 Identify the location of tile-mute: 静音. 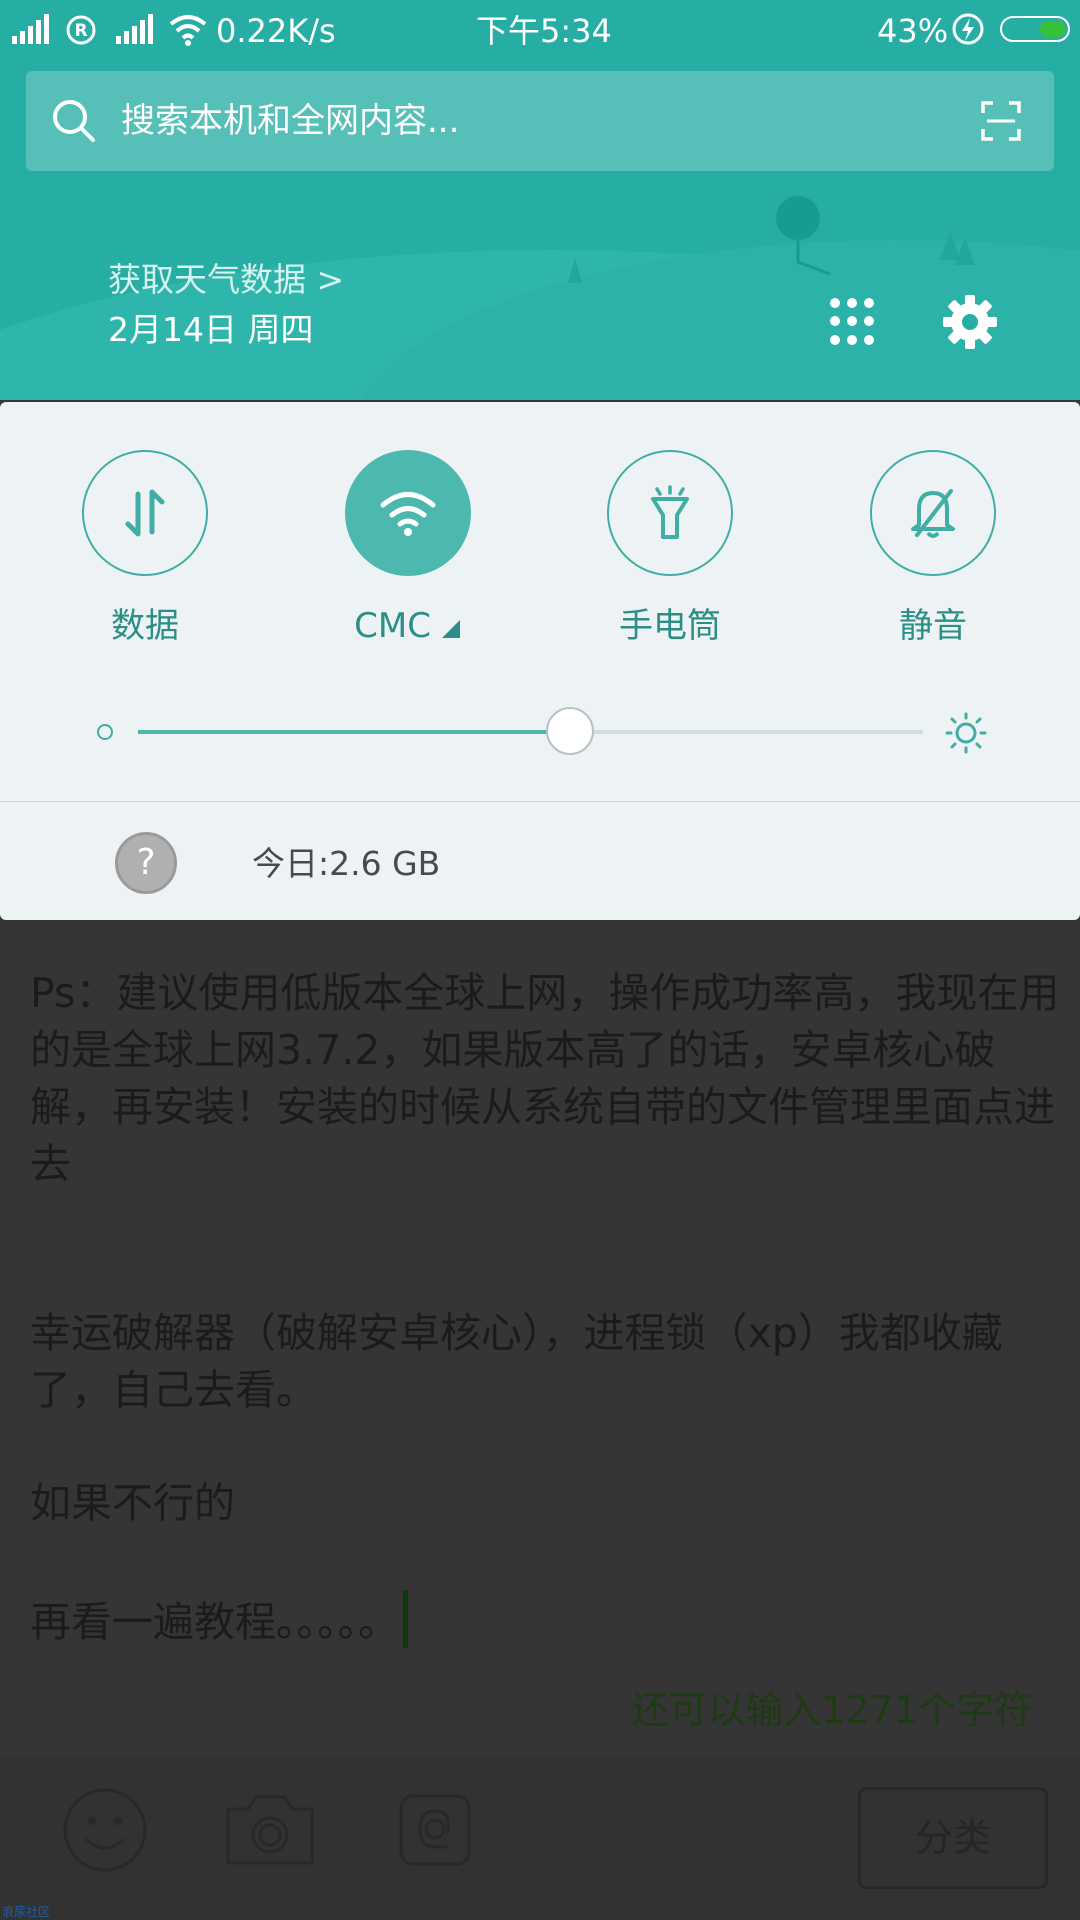
(933, 549).